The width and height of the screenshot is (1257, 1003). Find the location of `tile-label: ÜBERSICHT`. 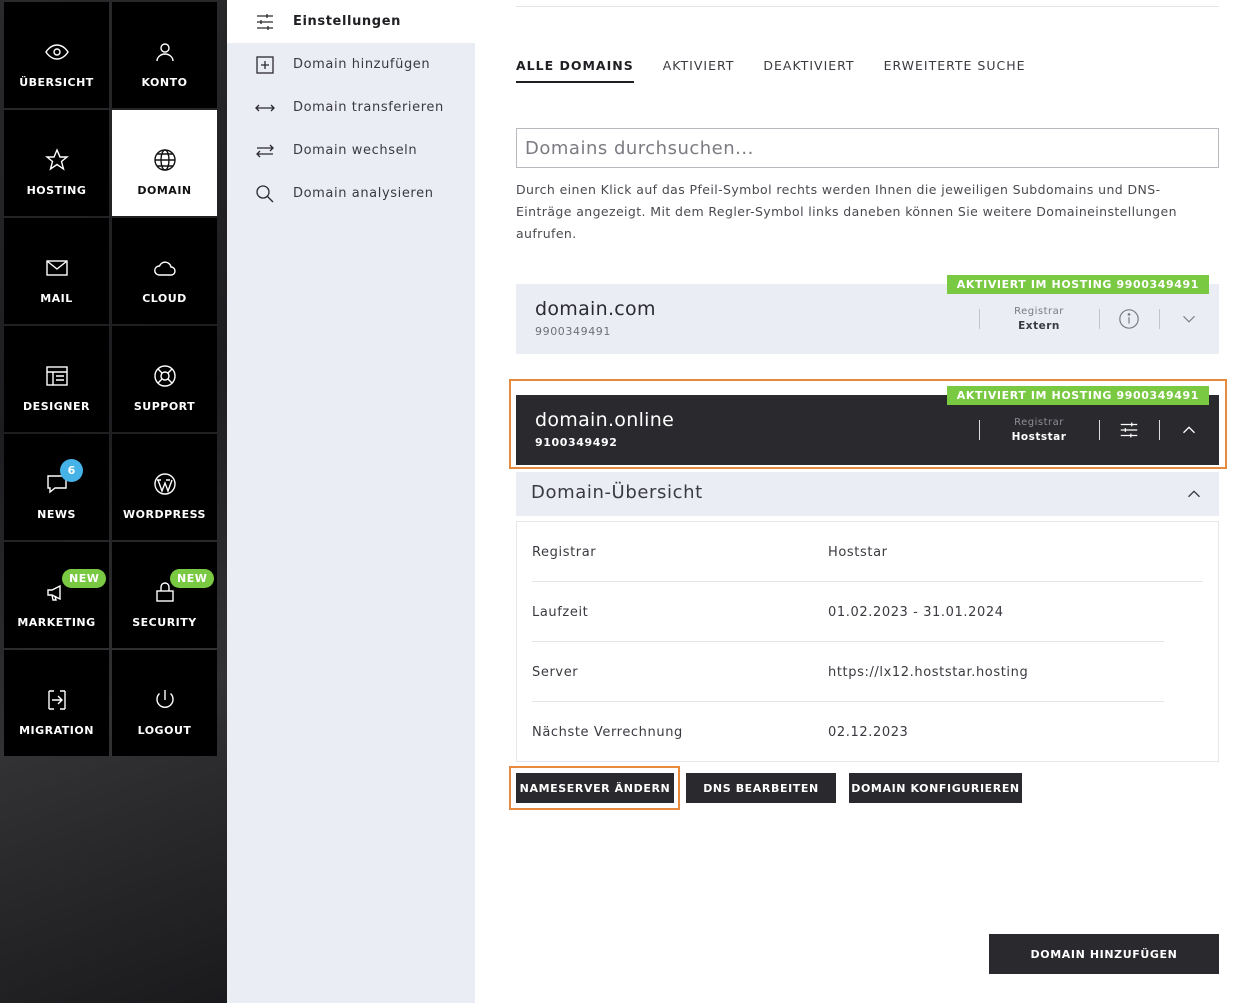

tile-label: ÜBERSICHT is located at coordinates (56, 82).